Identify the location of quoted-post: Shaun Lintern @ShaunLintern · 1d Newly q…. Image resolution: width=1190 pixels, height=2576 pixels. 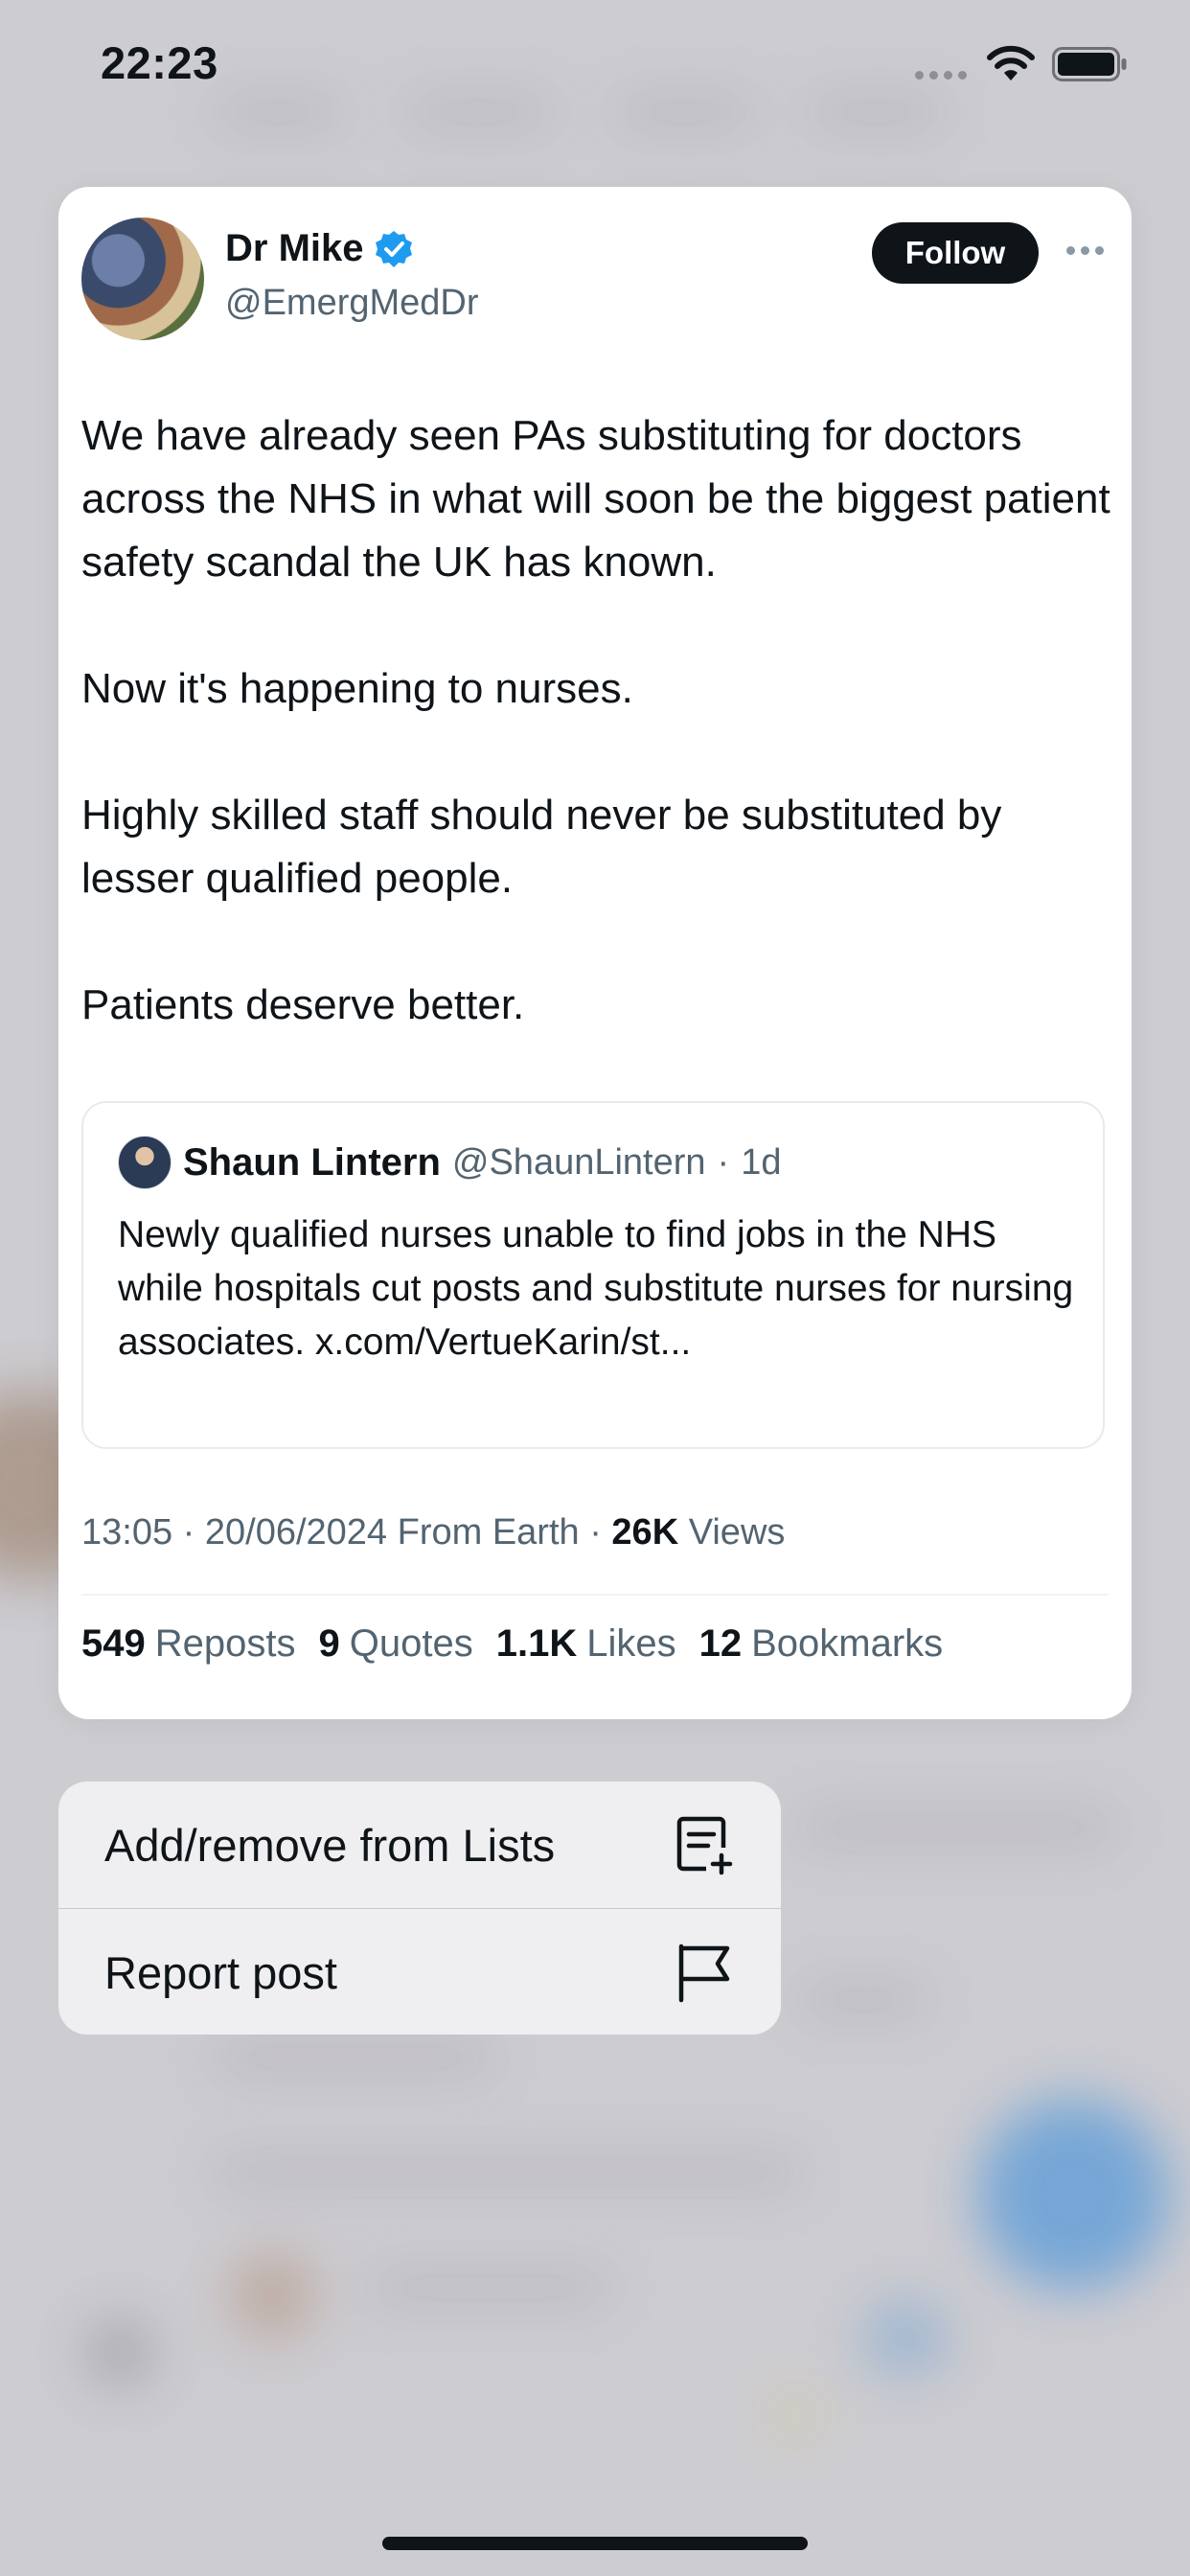
(593, 1275).